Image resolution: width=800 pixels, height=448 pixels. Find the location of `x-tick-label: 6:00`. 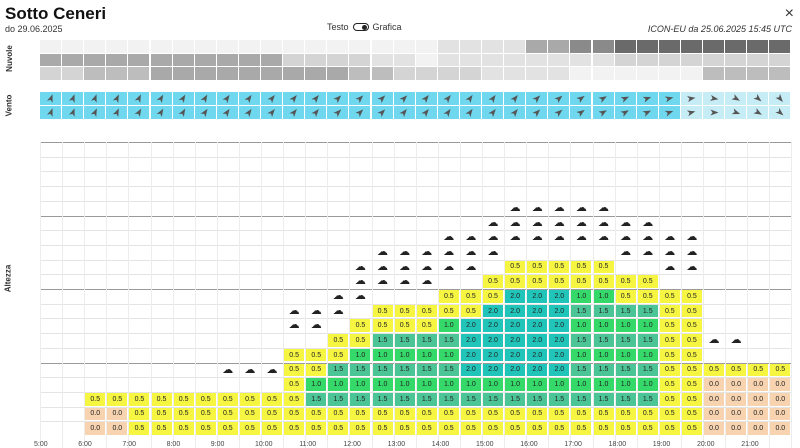

x-tick-label: 6:00 is located at coordinates (85, 444).